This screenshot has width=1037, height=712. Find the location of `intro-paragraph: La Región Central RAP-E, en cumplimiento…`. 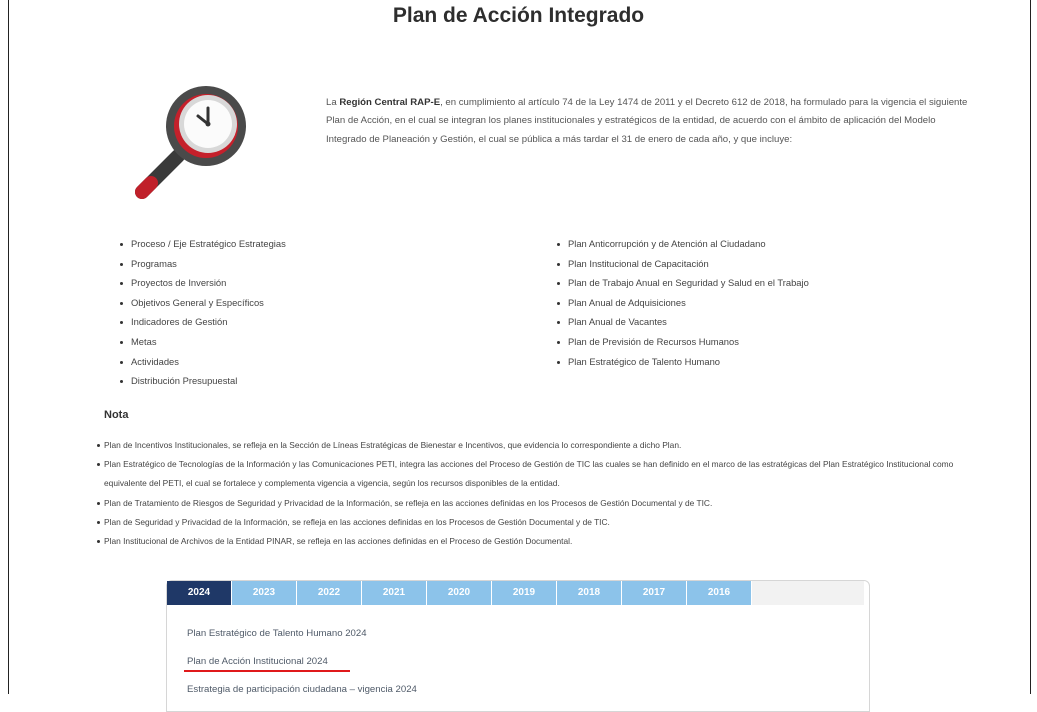

intro-paragraph: La Región Central RAP-E, en cumplimiento… is located at coordinates (647, 121).